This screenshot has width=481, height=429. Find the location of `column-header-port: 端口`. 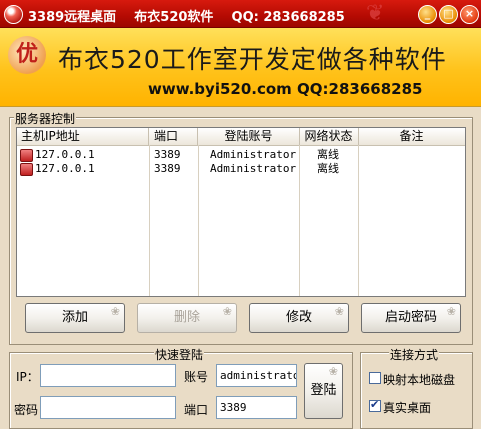

column-header-port: 端口 is located at coordinates (173, 136).